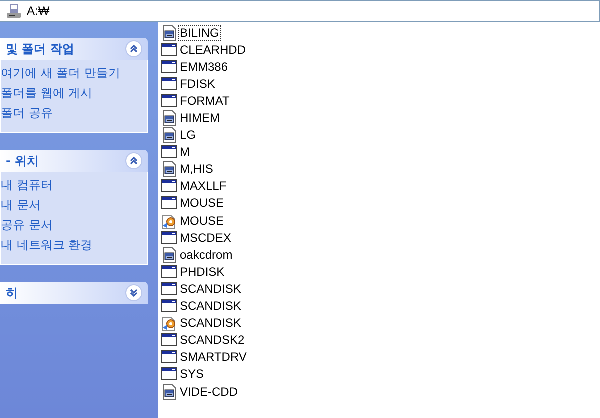  Describe the element at coordinates (12, 293) in the screenshot. I see `pane-title: 히` at that location.